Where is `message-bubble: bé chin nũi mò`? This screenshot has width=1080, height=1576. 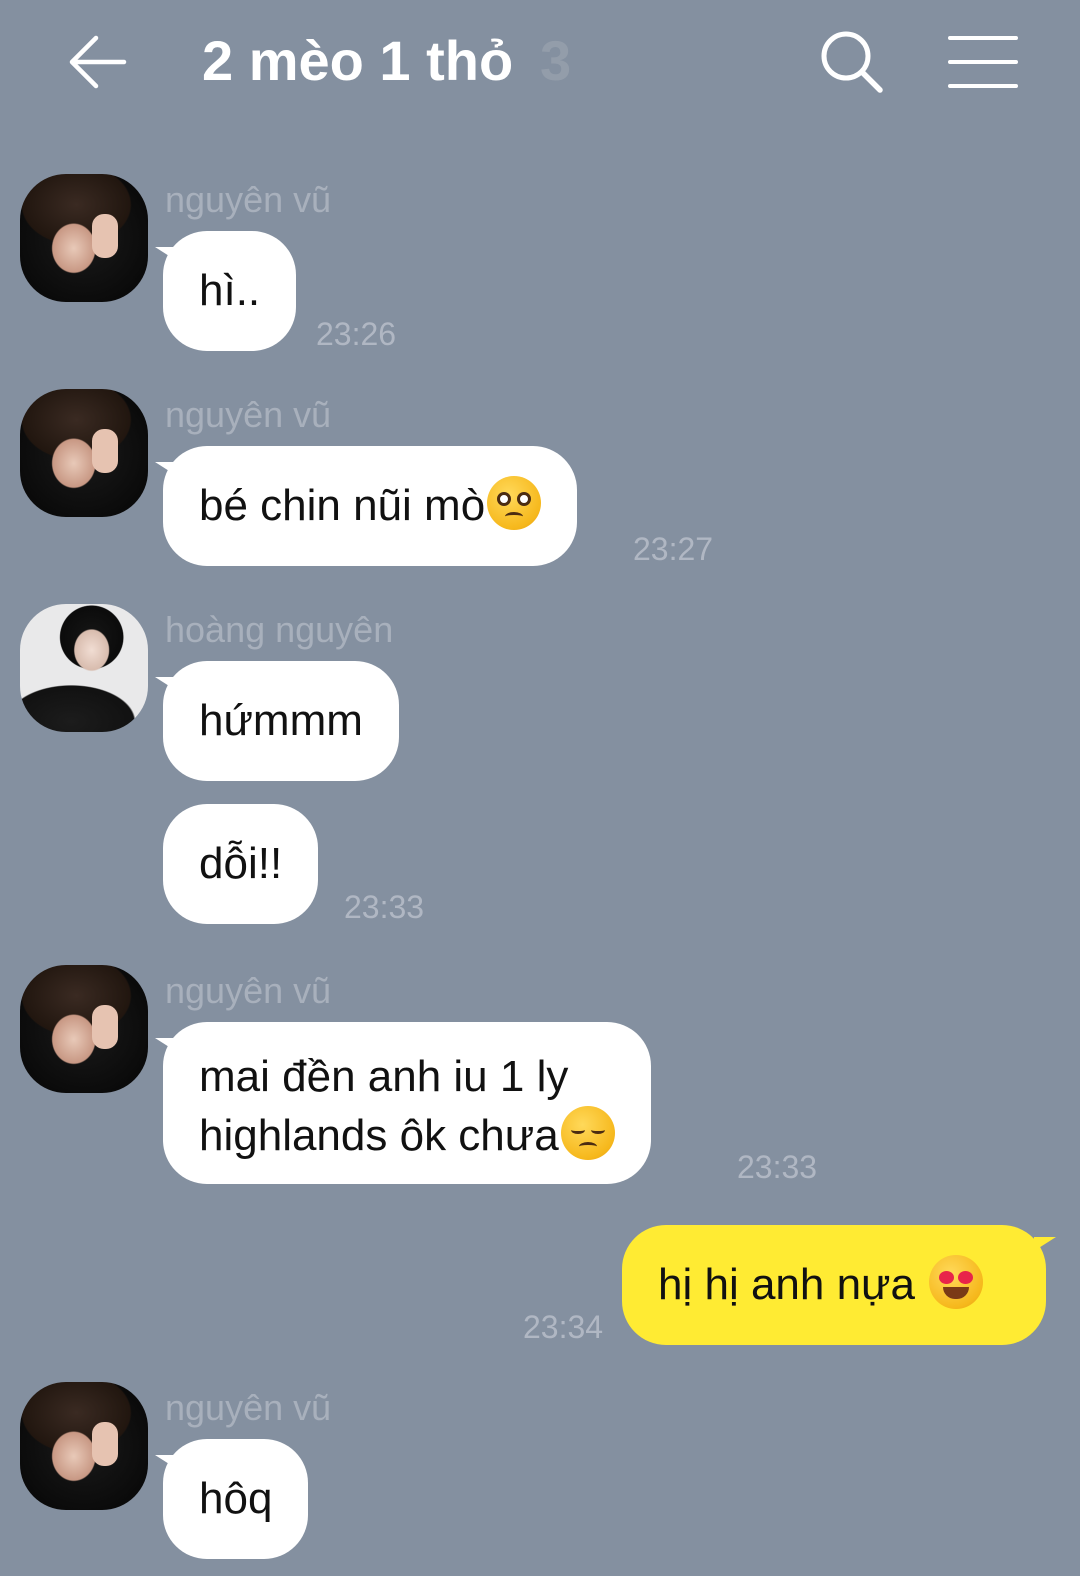
message-bubble: bé chin nũi mò is located at coordinates (366, 506).